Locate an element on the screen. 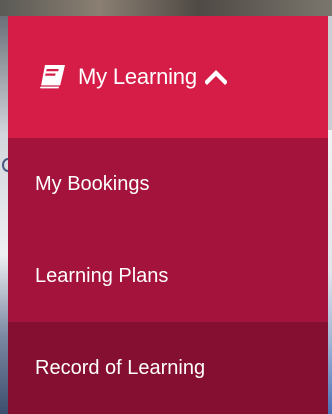 The width and height of the screenshot is (332, 414). menu-item-label: My Bookings is located at coordinates (92, 183).